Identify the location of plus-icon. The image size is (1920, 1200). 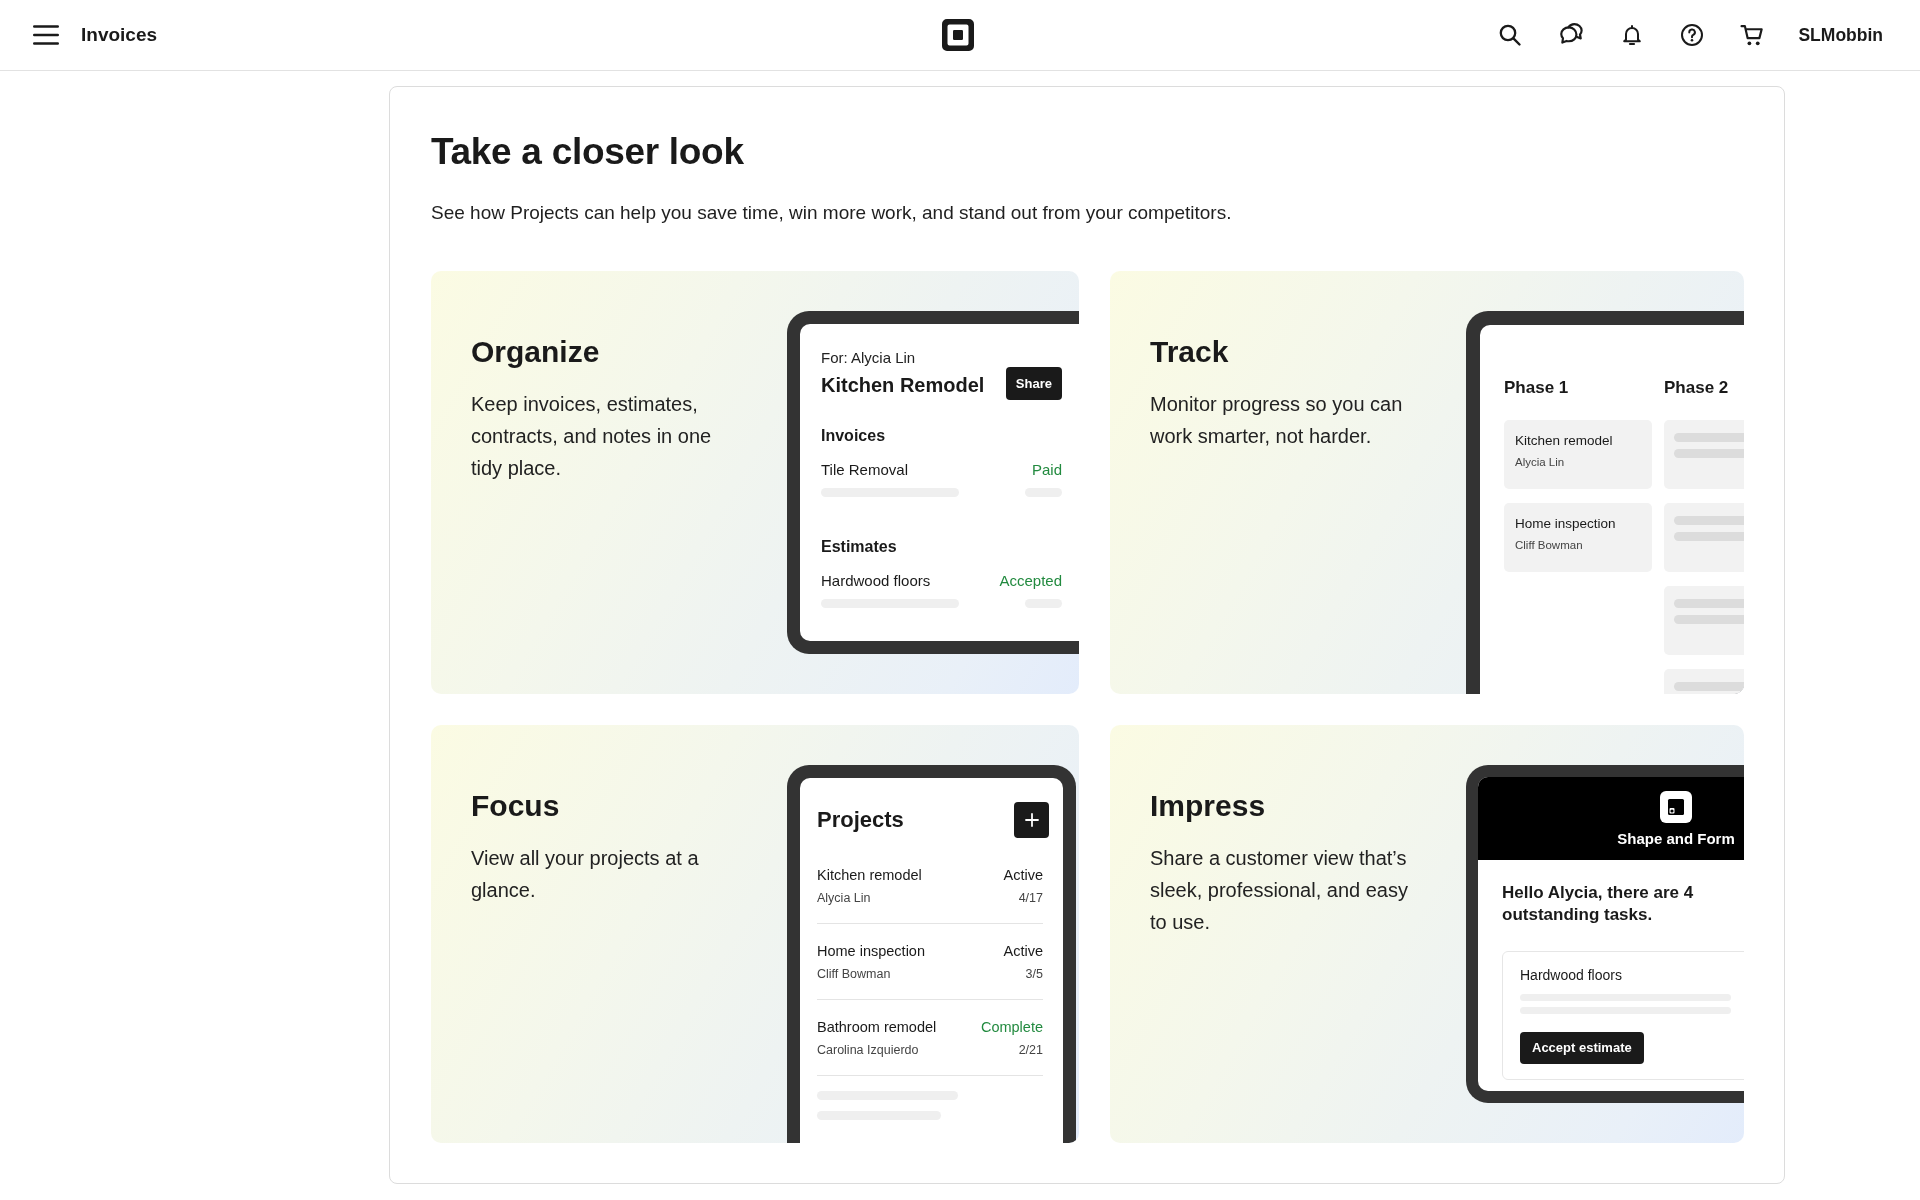
(1031, 820).